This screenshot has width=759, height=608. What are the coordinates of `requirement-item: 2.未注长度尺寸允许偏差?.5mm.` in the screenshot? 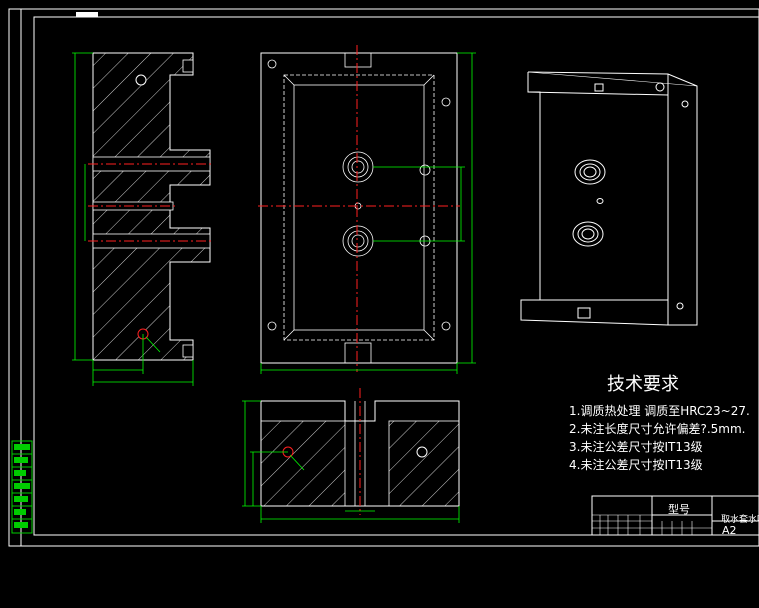 It's located at (657, 429).